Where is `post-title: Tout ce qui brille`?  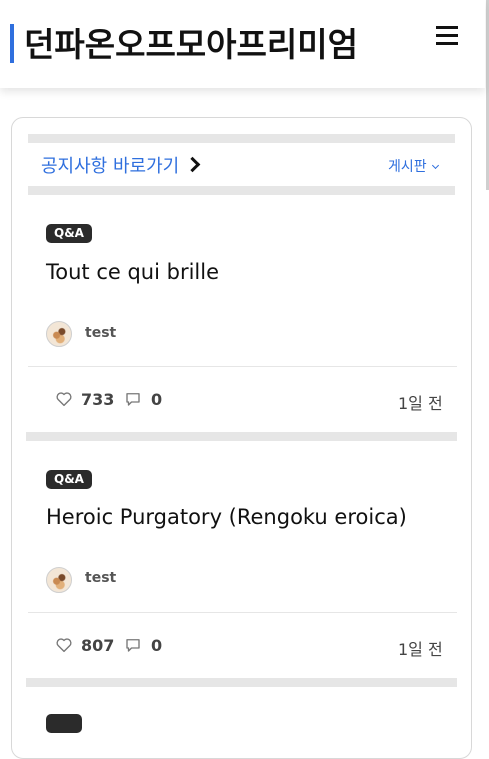 post-title: Tout ce qui brille is located at coordinates (132, 272).